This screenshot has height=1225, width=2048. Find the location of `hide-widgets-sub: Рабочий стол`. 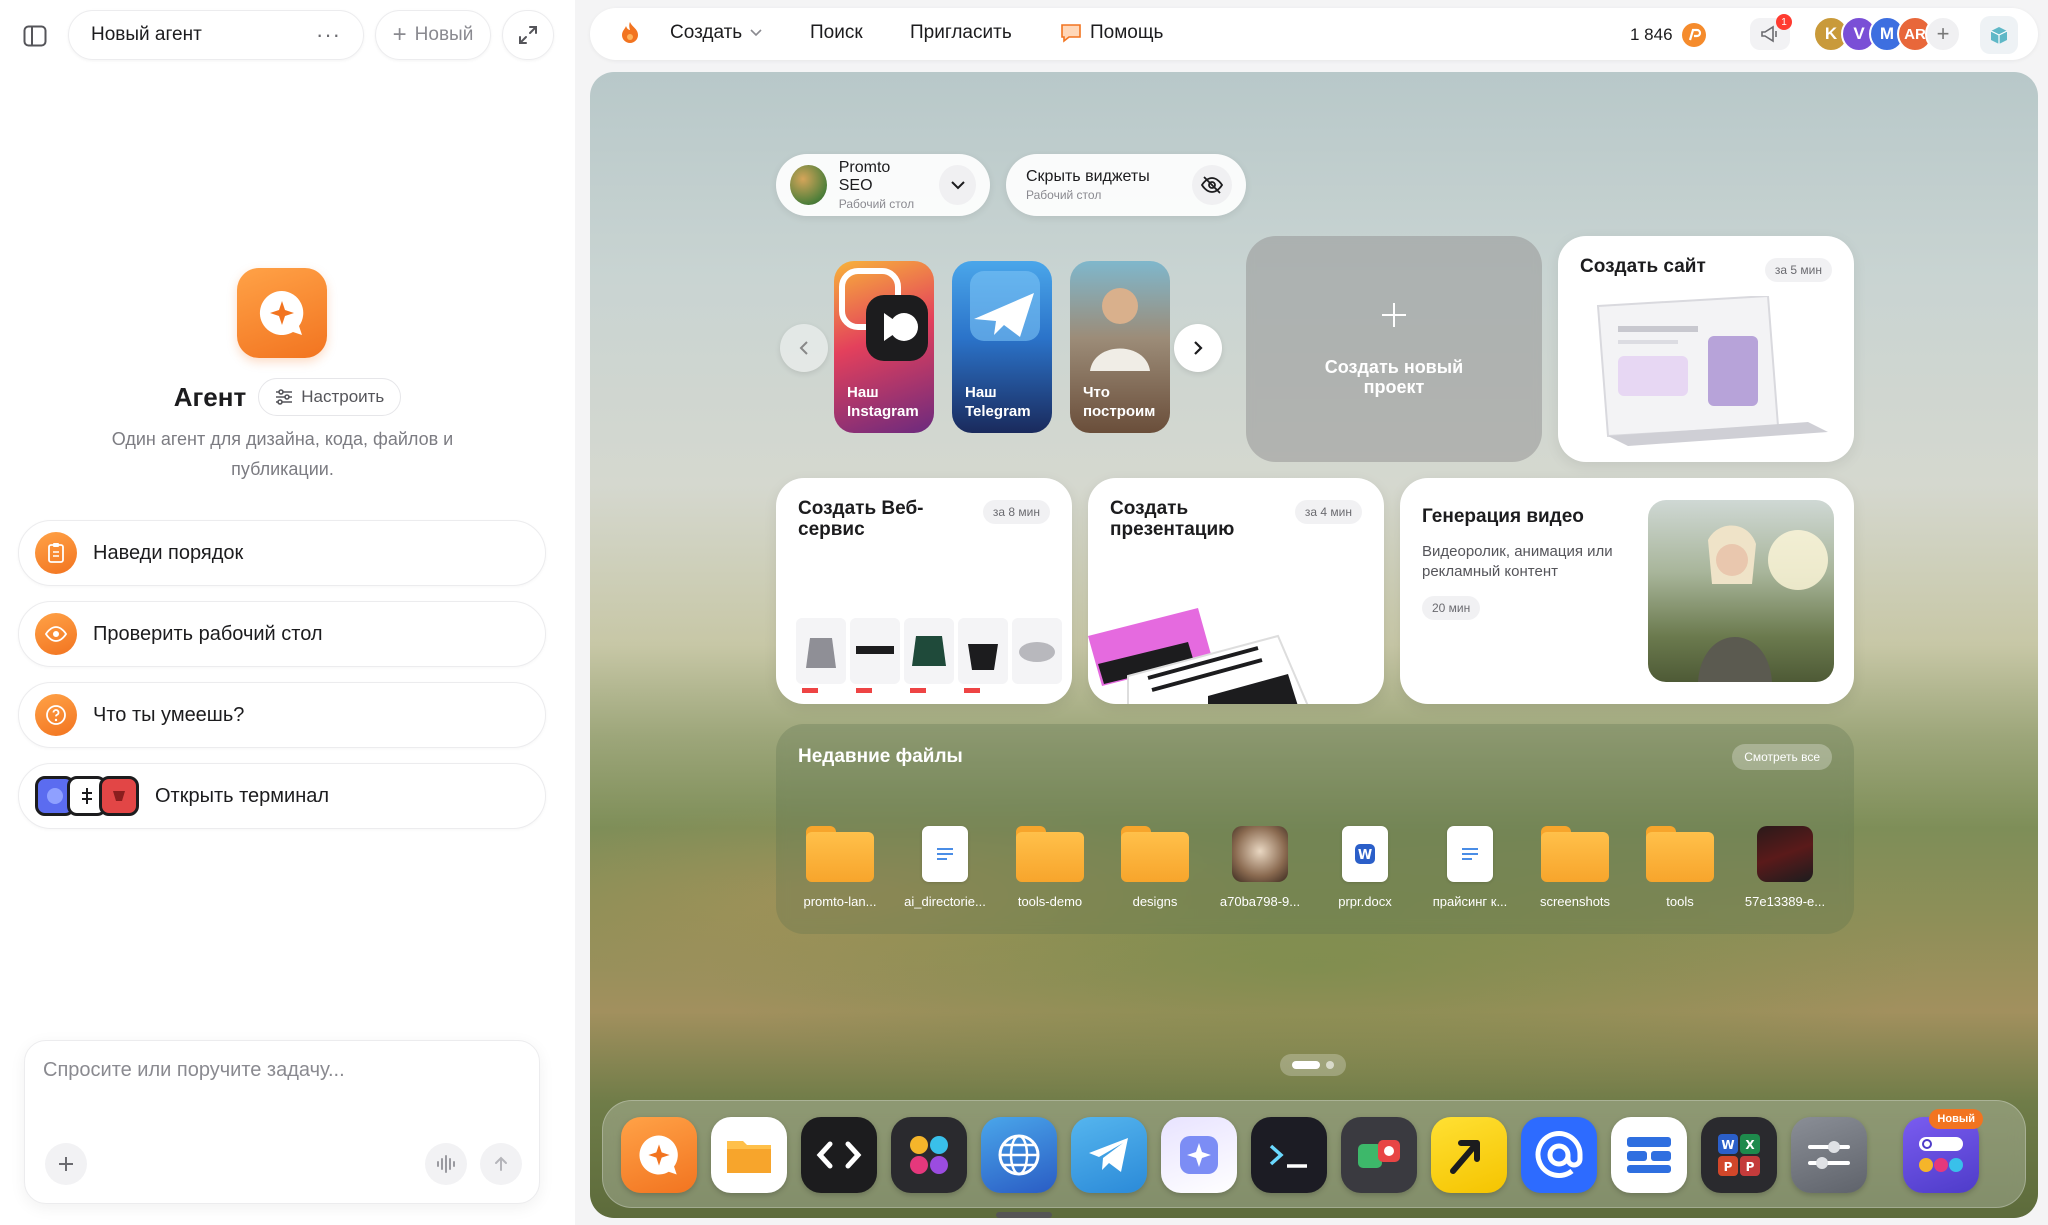

hide-widgets-sub: Рабочий стол is located at coordinates (1064, 195).